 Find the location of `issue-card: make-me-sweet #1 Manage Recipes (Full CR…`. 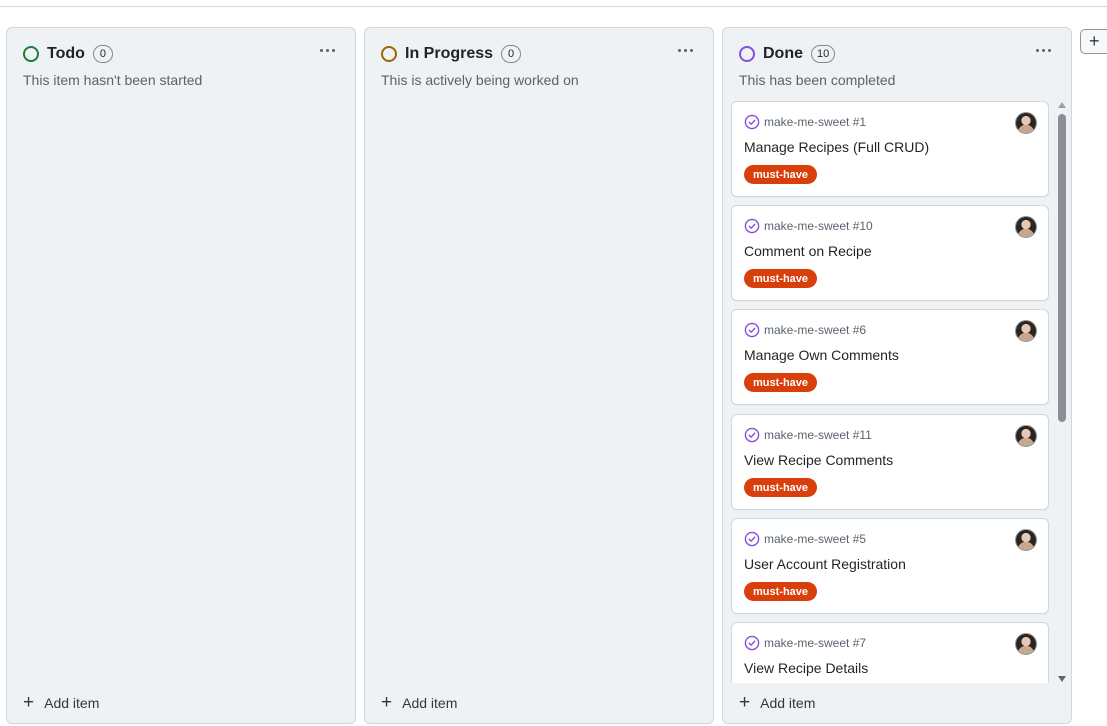

issue-card: make-me-sweet #1 Manage Recipes (Full CR… is located at coordinates (890, 149).